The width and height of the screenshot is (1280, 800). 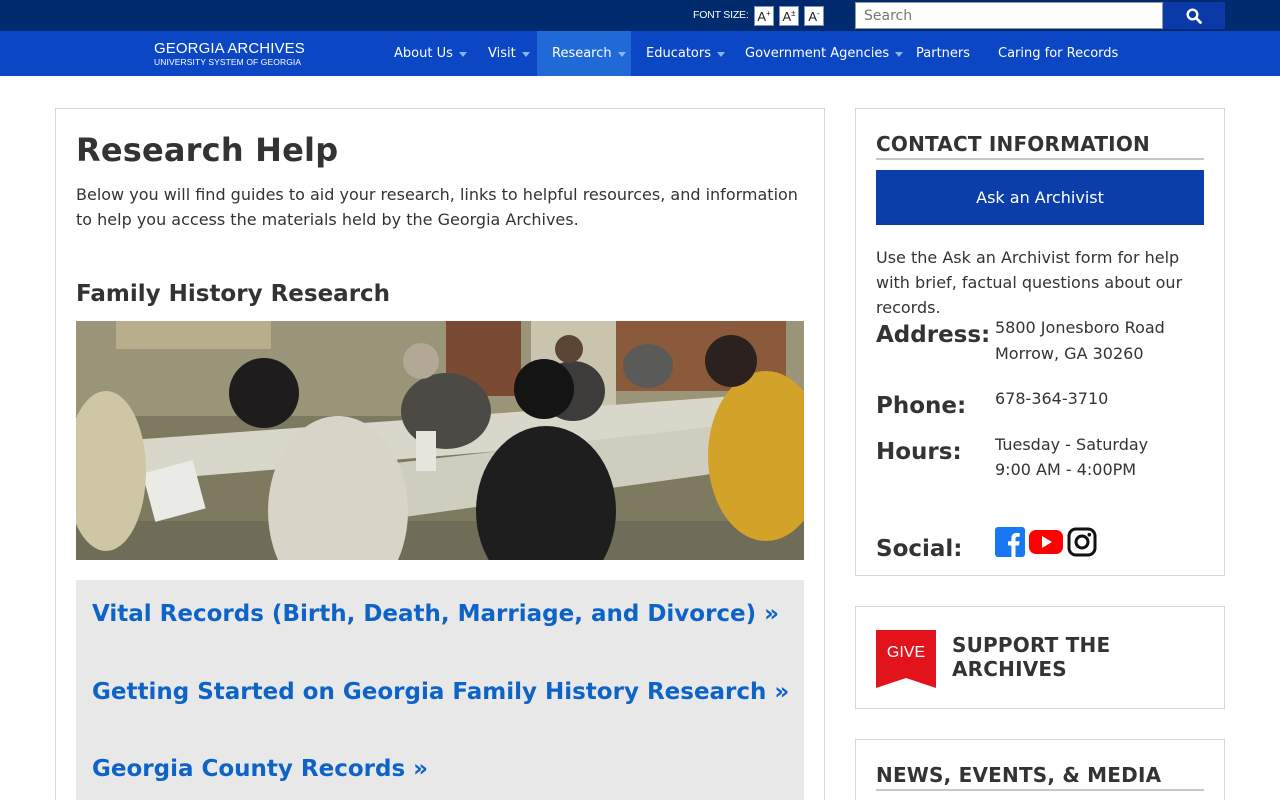 What do you see at coordinates (229, 48) in the screenshot?
I see `logo-name: GEORGIA ARCHIVES` at bounding box center [229, 48].